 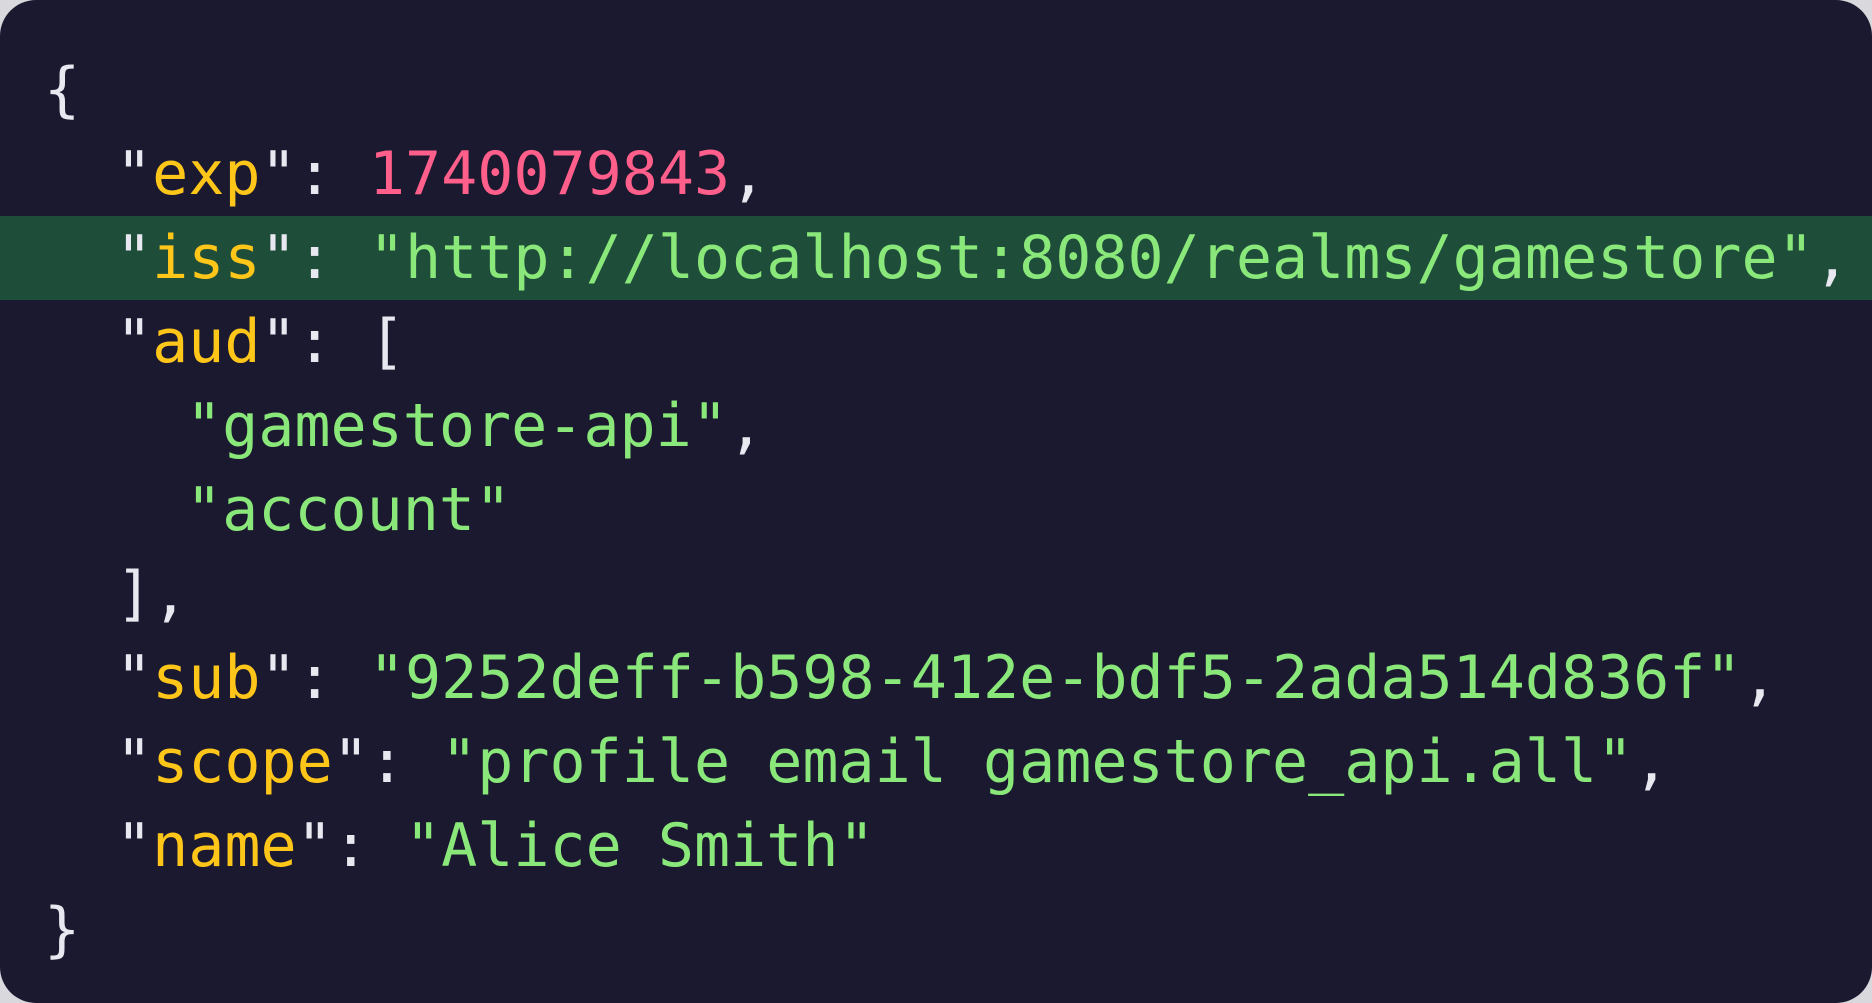 What do you see at coordinates (62, 90) in the screenshot?
I see `open-brace: {` at bounding box center [62, 90].